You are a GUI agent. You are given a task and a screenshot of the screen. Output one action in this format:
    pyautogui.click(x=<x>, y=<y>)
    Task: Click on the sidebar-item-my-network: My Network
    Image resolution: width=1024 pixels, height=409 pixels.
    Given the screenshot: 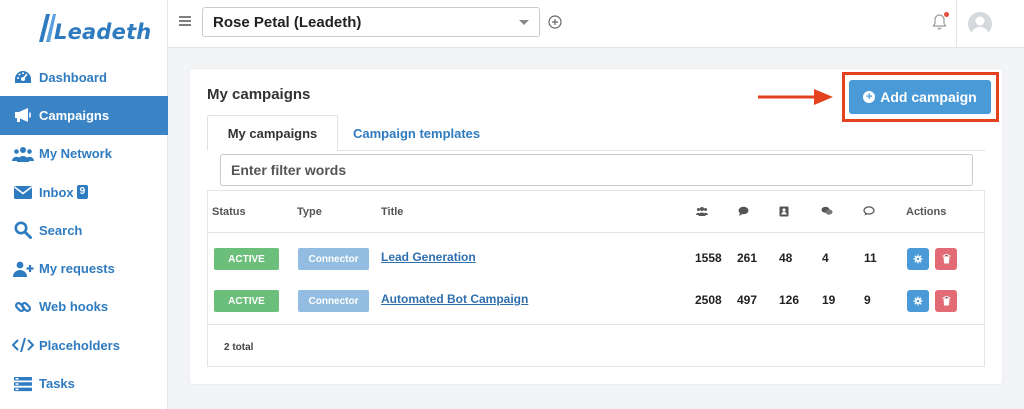 What is the action you would take?
    pyautogui.click(x=84, y=154)
    